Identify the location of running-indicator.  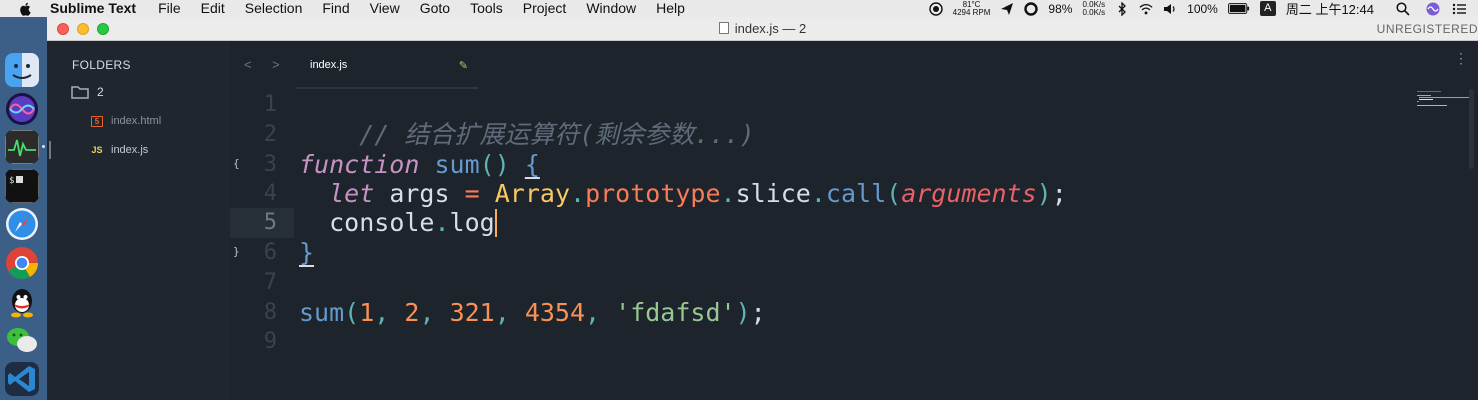
(43, 146).